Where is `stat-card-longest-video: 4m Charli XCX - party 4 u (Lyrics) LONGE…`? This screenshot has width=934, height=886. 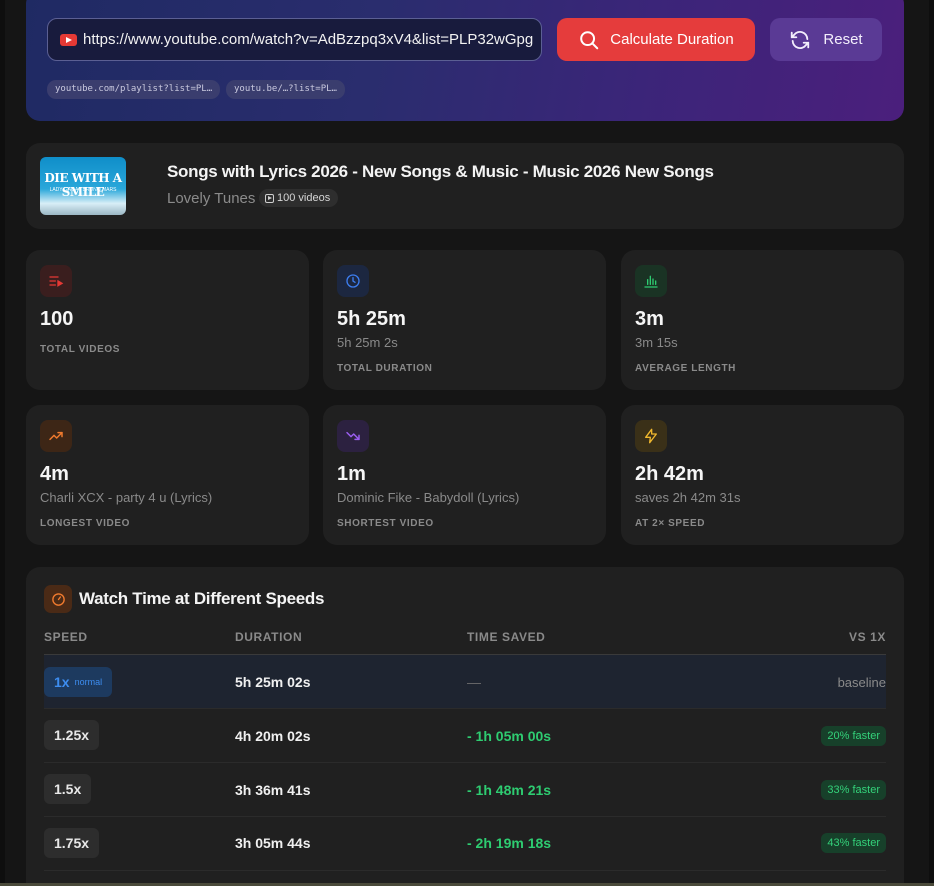 stat-card-longest-video: 4m Charli XCX - party 4 u (Lyrics) LONGE… is located at coordinates (167, 475).